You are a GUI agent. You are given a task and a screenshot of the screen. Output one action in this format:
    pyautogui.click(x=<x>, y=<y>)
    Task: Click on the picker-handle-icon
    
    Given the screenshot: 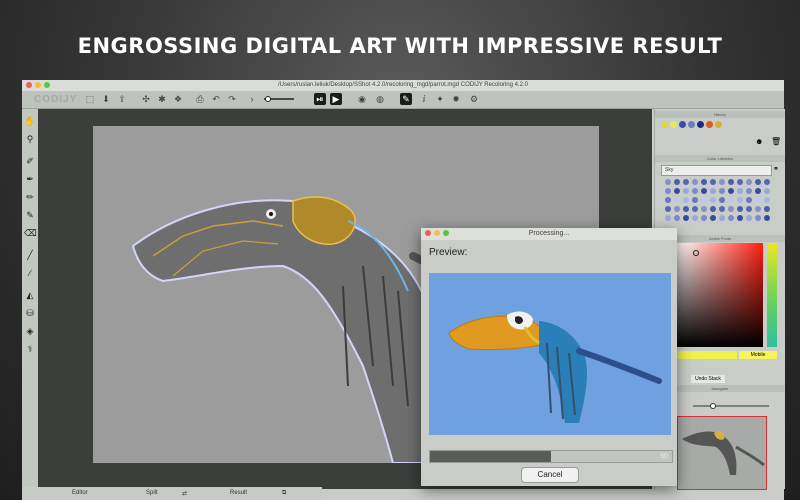 What is the action you would take?
    pyautogui.click(x=696, y=253)
    